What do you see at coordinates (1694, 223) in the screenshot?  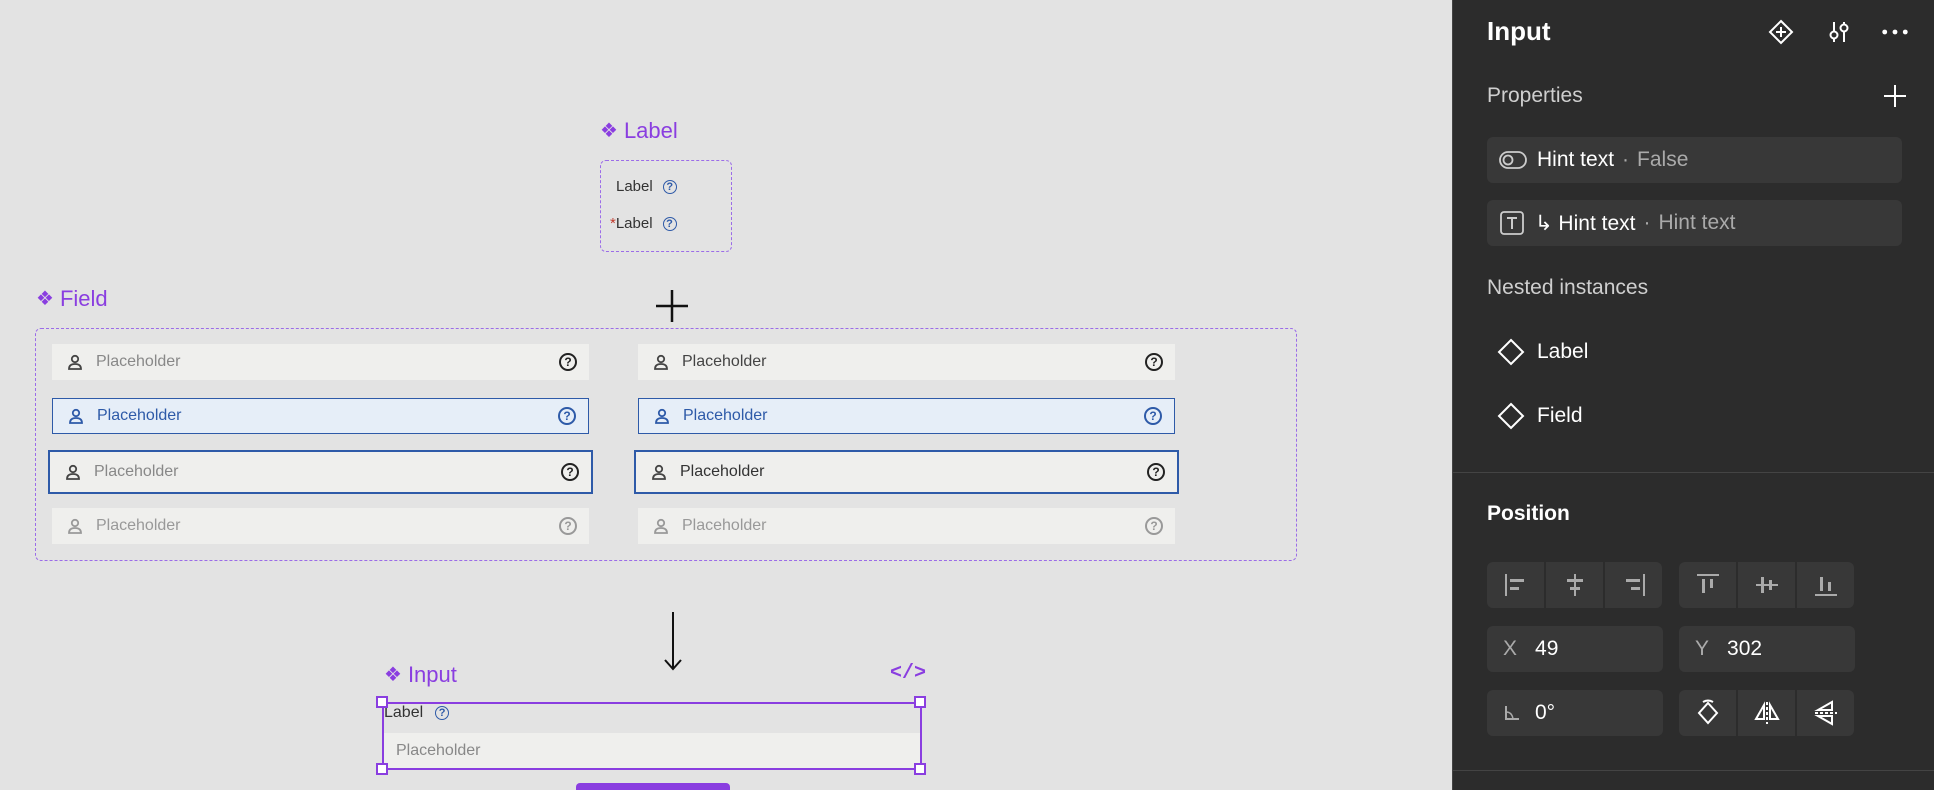 I see `property-hint-text-value: ↳ Hint text · Hint text` at bounding box center [1694, 223].